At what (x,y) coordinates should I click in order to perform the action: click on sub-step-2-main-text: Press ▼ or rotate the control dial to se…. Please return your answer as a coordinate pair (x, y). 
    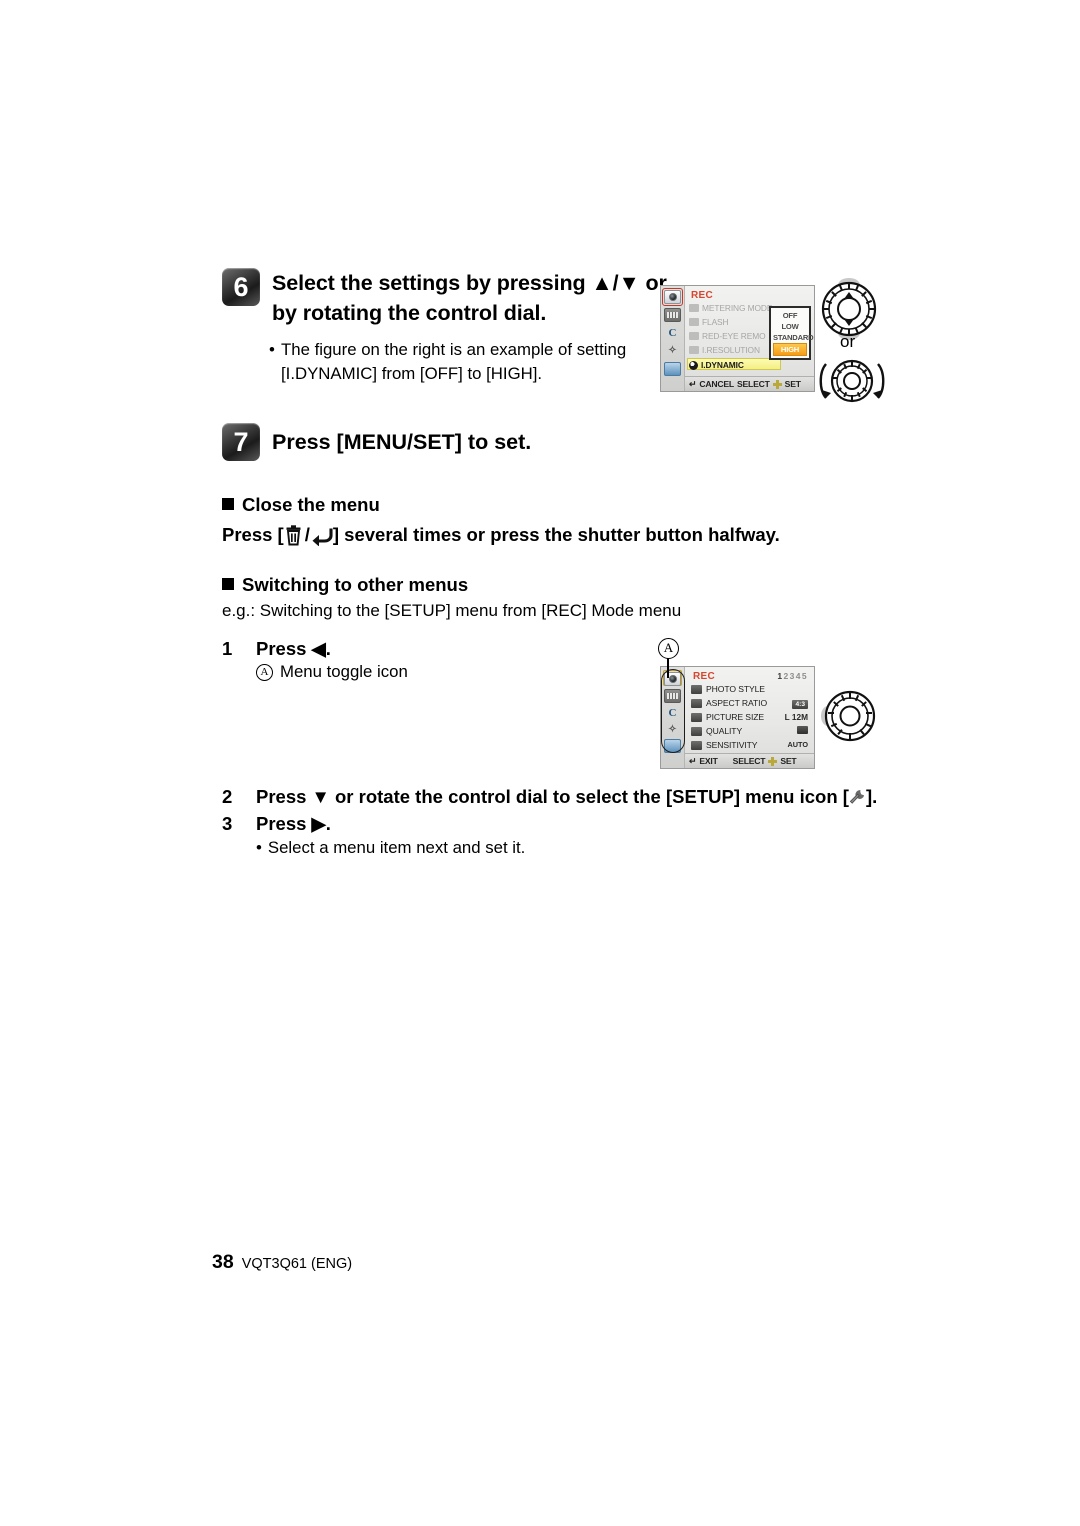
    Looking at the image, I should click on (552, 796).